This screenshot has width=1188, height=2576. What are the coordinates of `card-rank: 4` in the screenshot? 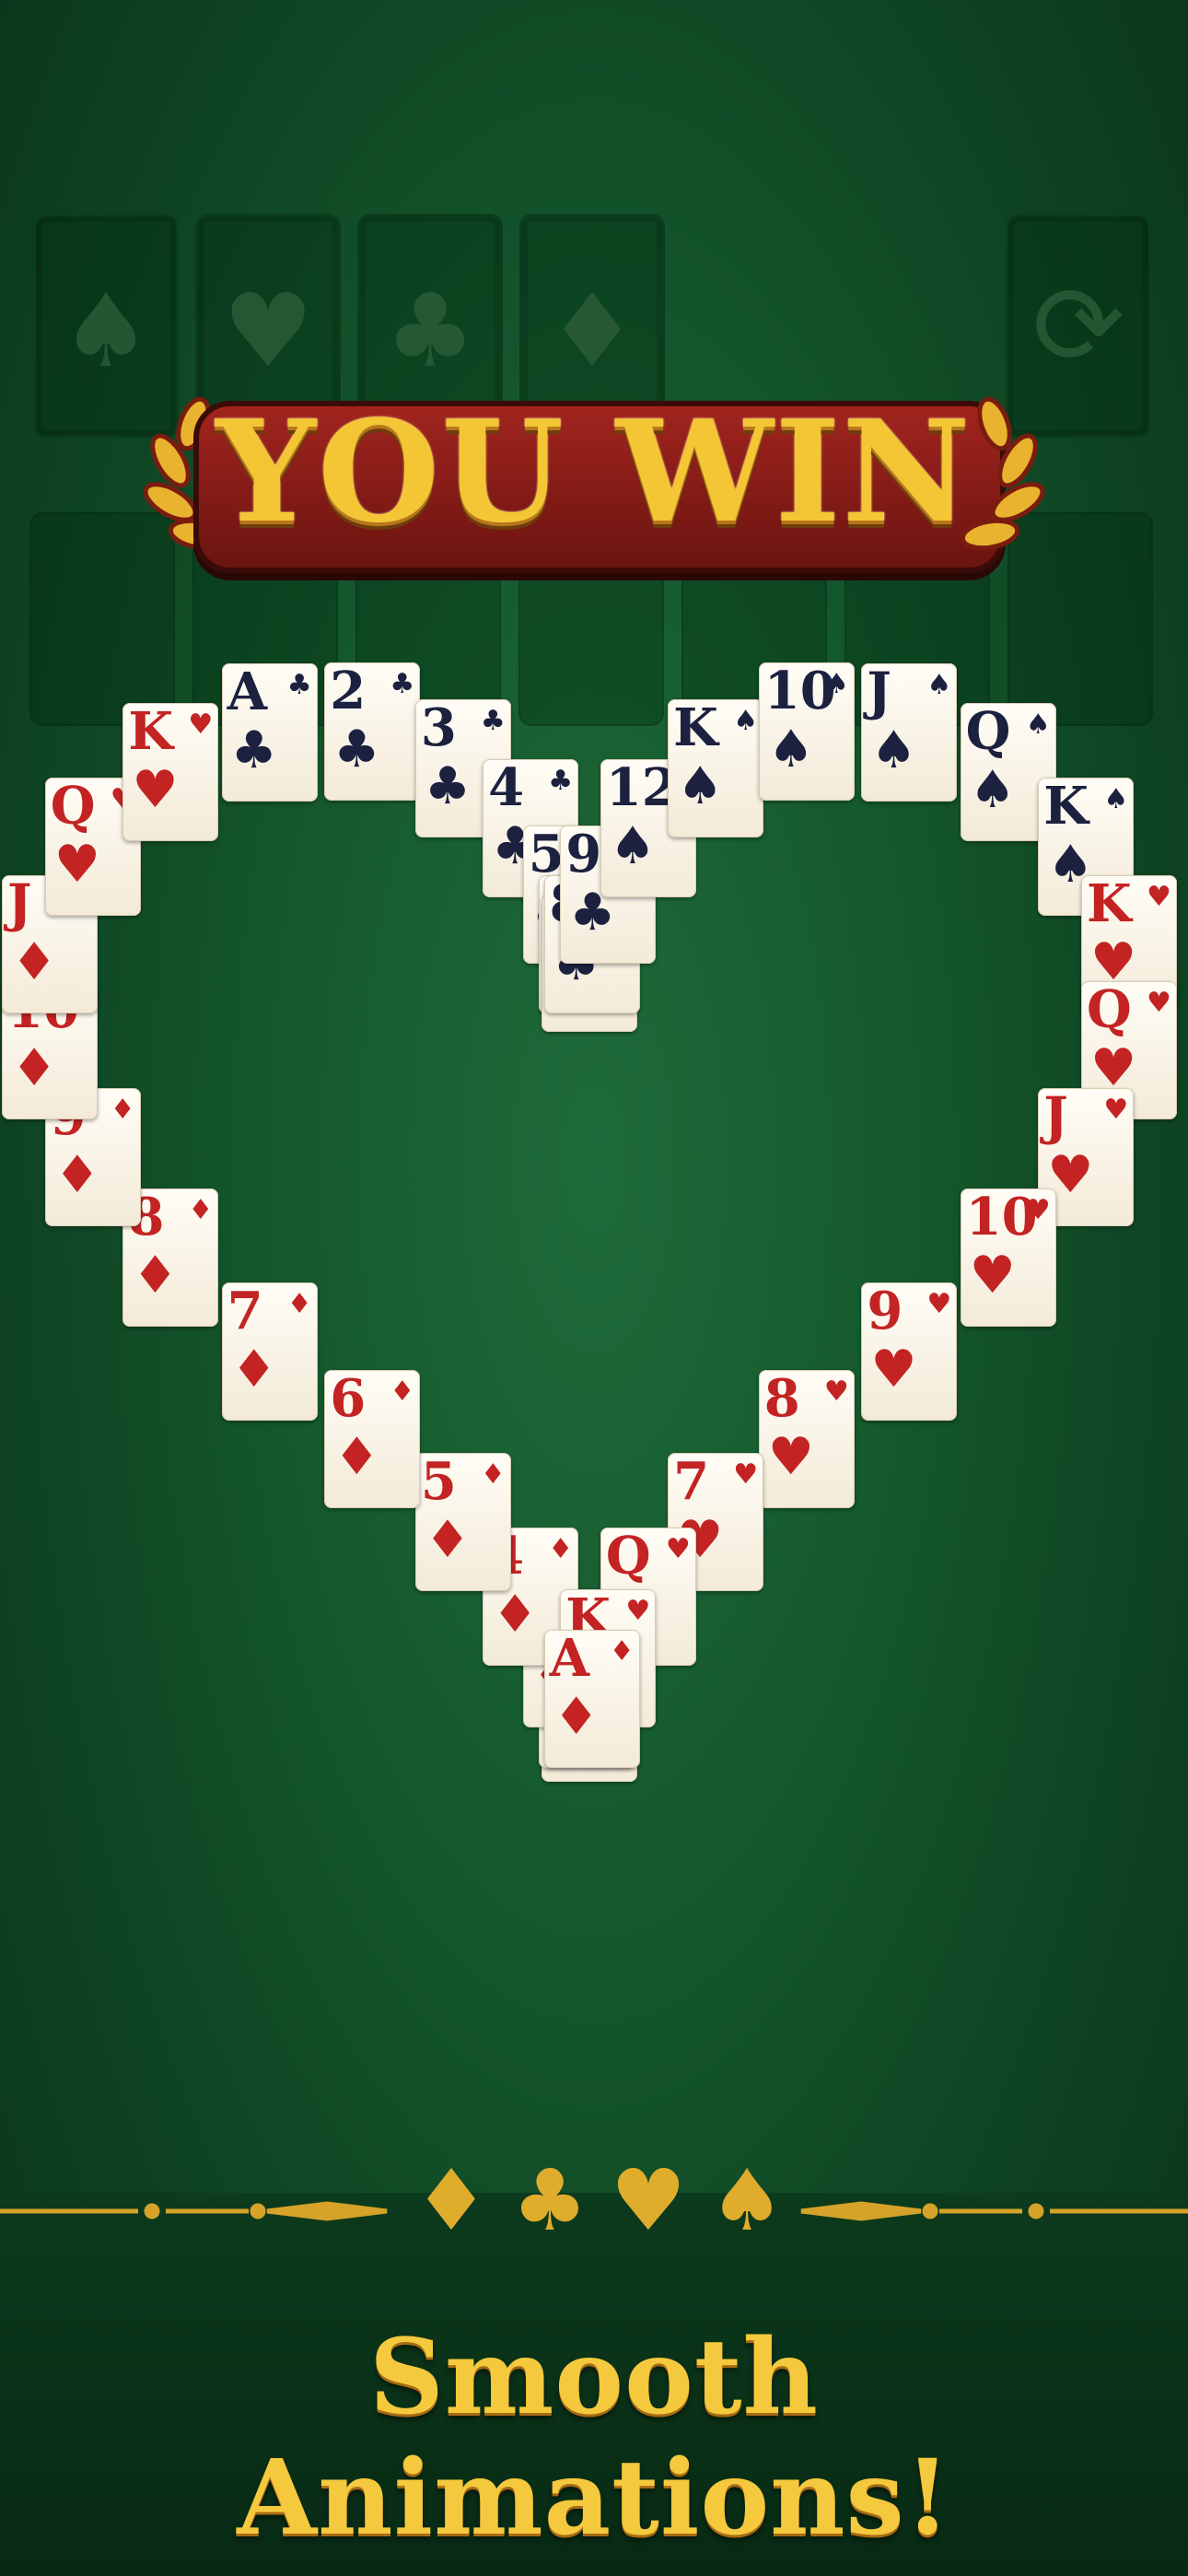 It's located at (507, 789).